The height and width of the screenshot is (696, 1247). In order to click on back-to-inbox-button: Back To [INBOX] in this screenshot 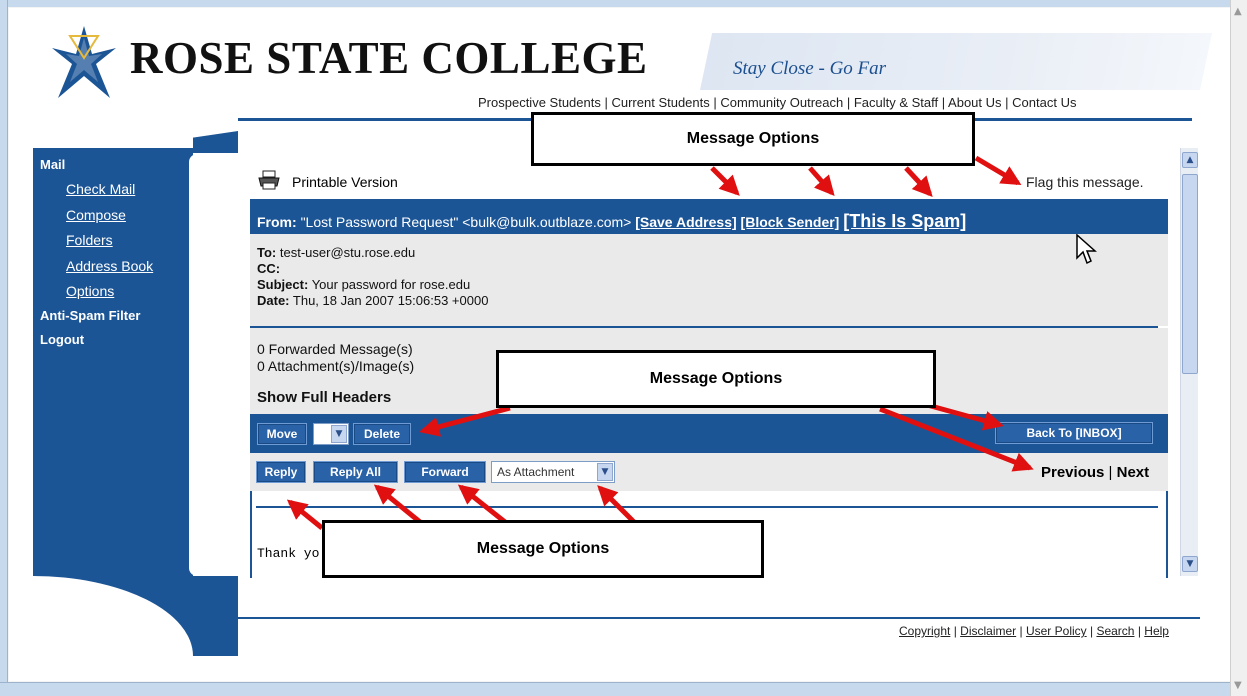, I will do `click(1074, 433)`.